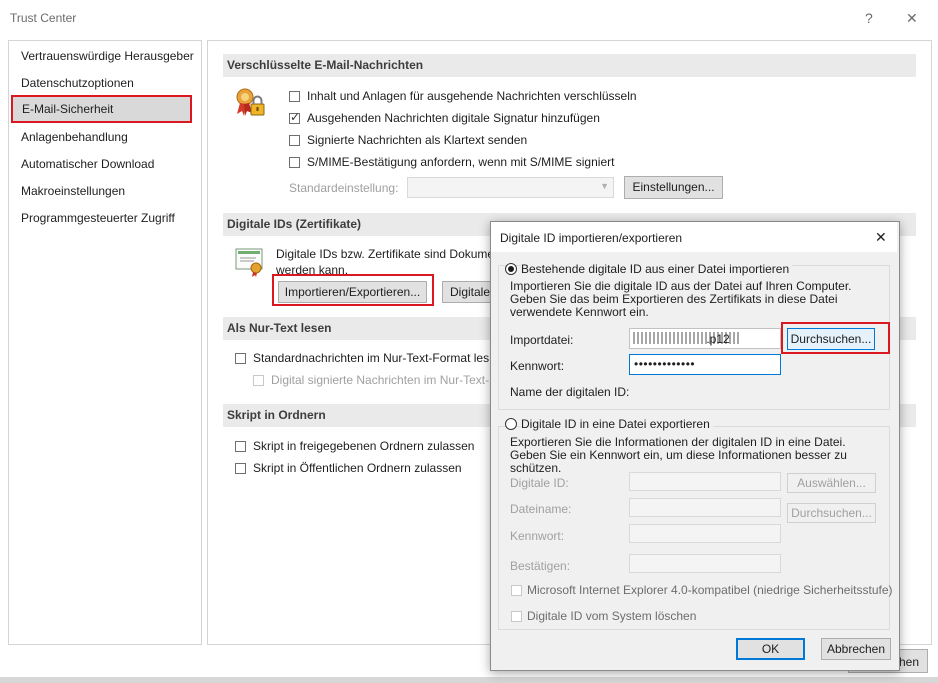  Describe the element at coordinates (511, 424) in the screenshot. I see `export-radio` at that location.